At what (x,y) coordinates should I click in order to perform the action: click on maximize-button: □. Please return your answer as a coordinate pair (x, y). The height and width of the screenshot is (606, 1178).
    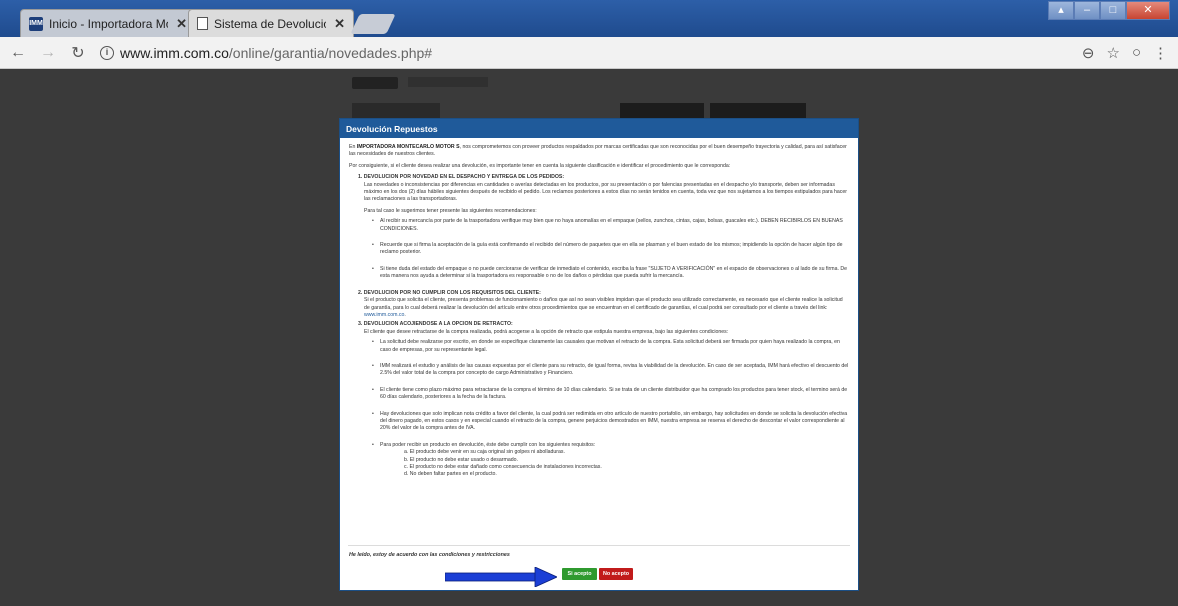
    Looking at the image, I should click on (1113, 10).